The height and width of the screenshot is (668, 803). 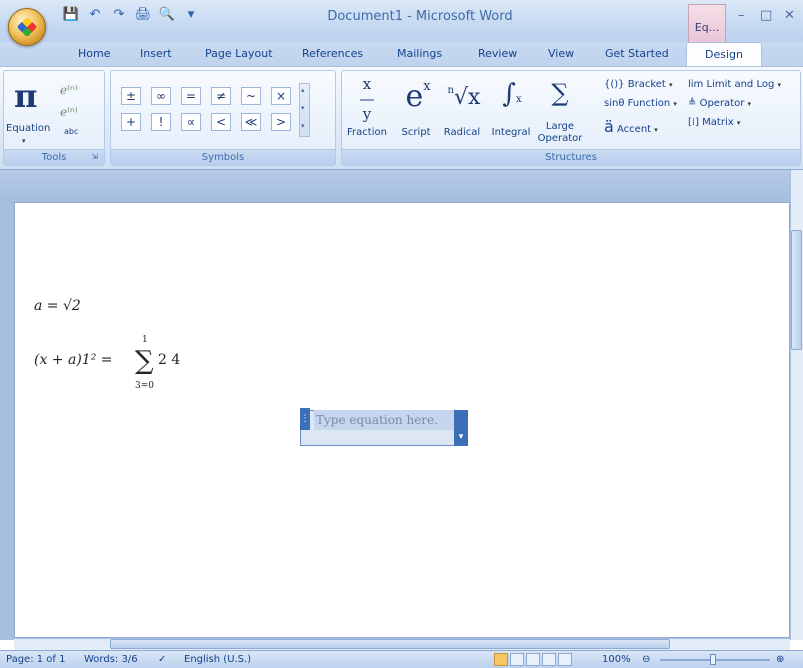 What do you see at coordinates (462, 132) in the screenshot?
I see `radical-button: Radical` at bounding box center [462, 132].